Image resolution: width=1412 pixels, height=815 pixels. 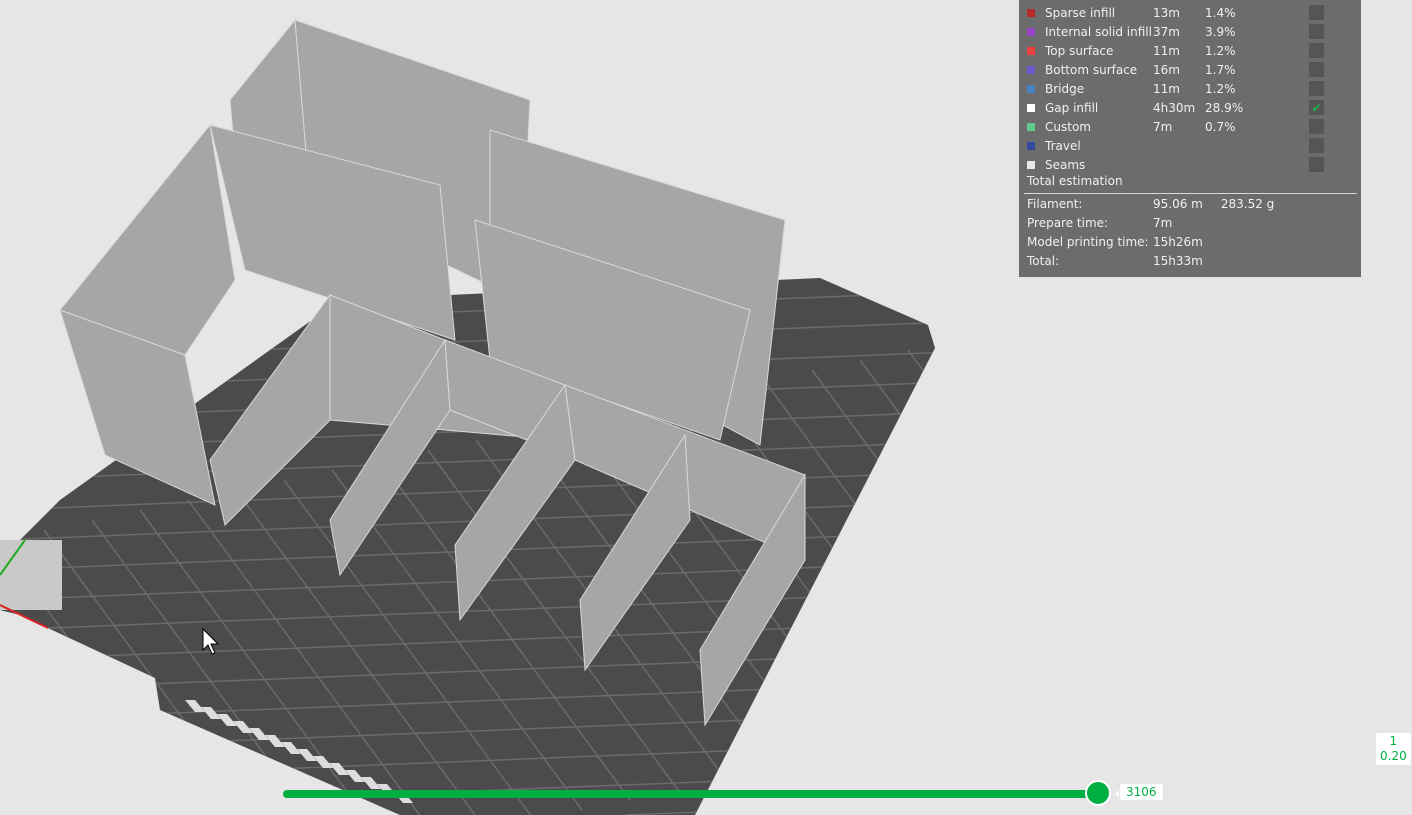 I want to click on legend-item: Top surface 11m 1.2%, so click(x=1190, y=50).